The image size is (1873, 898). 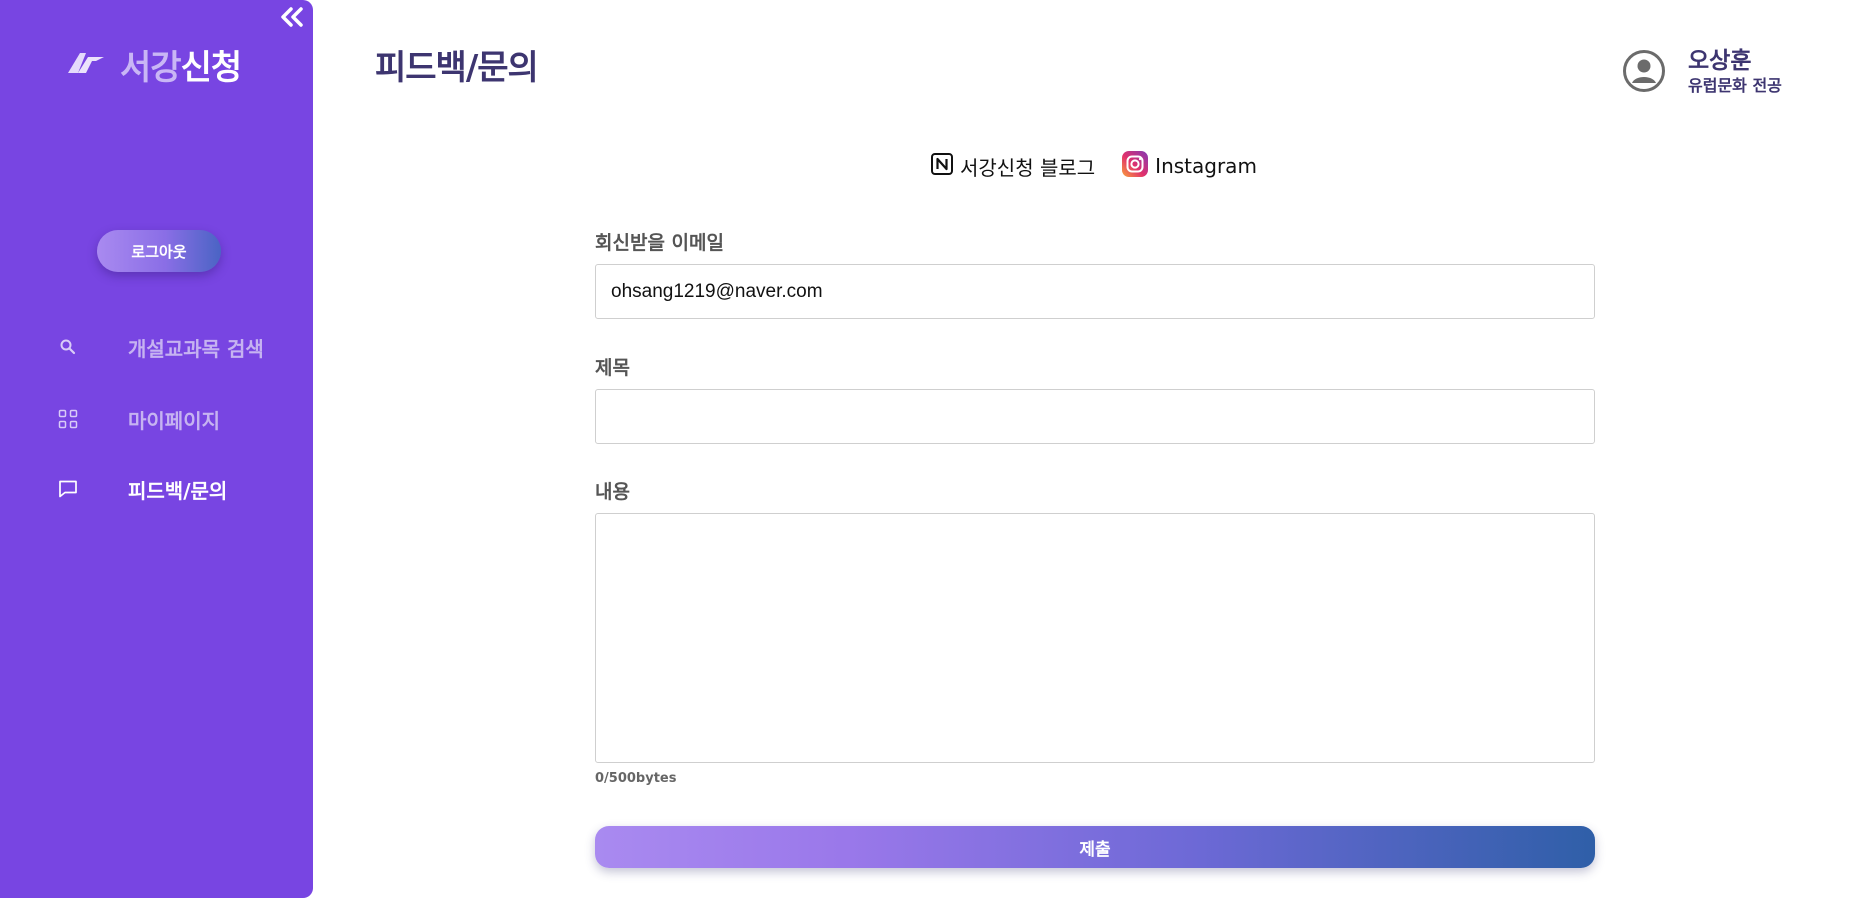 I want to click on sidebar-item-mypage: 마이페이지, so click(x=176, y=419).